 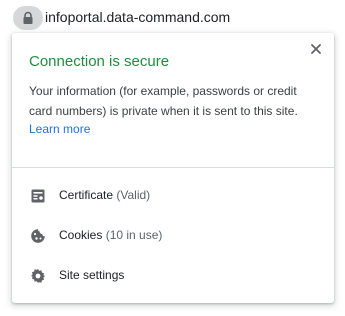 I want to click on cookies-count: (10 in use), so click(x=134, y=235).